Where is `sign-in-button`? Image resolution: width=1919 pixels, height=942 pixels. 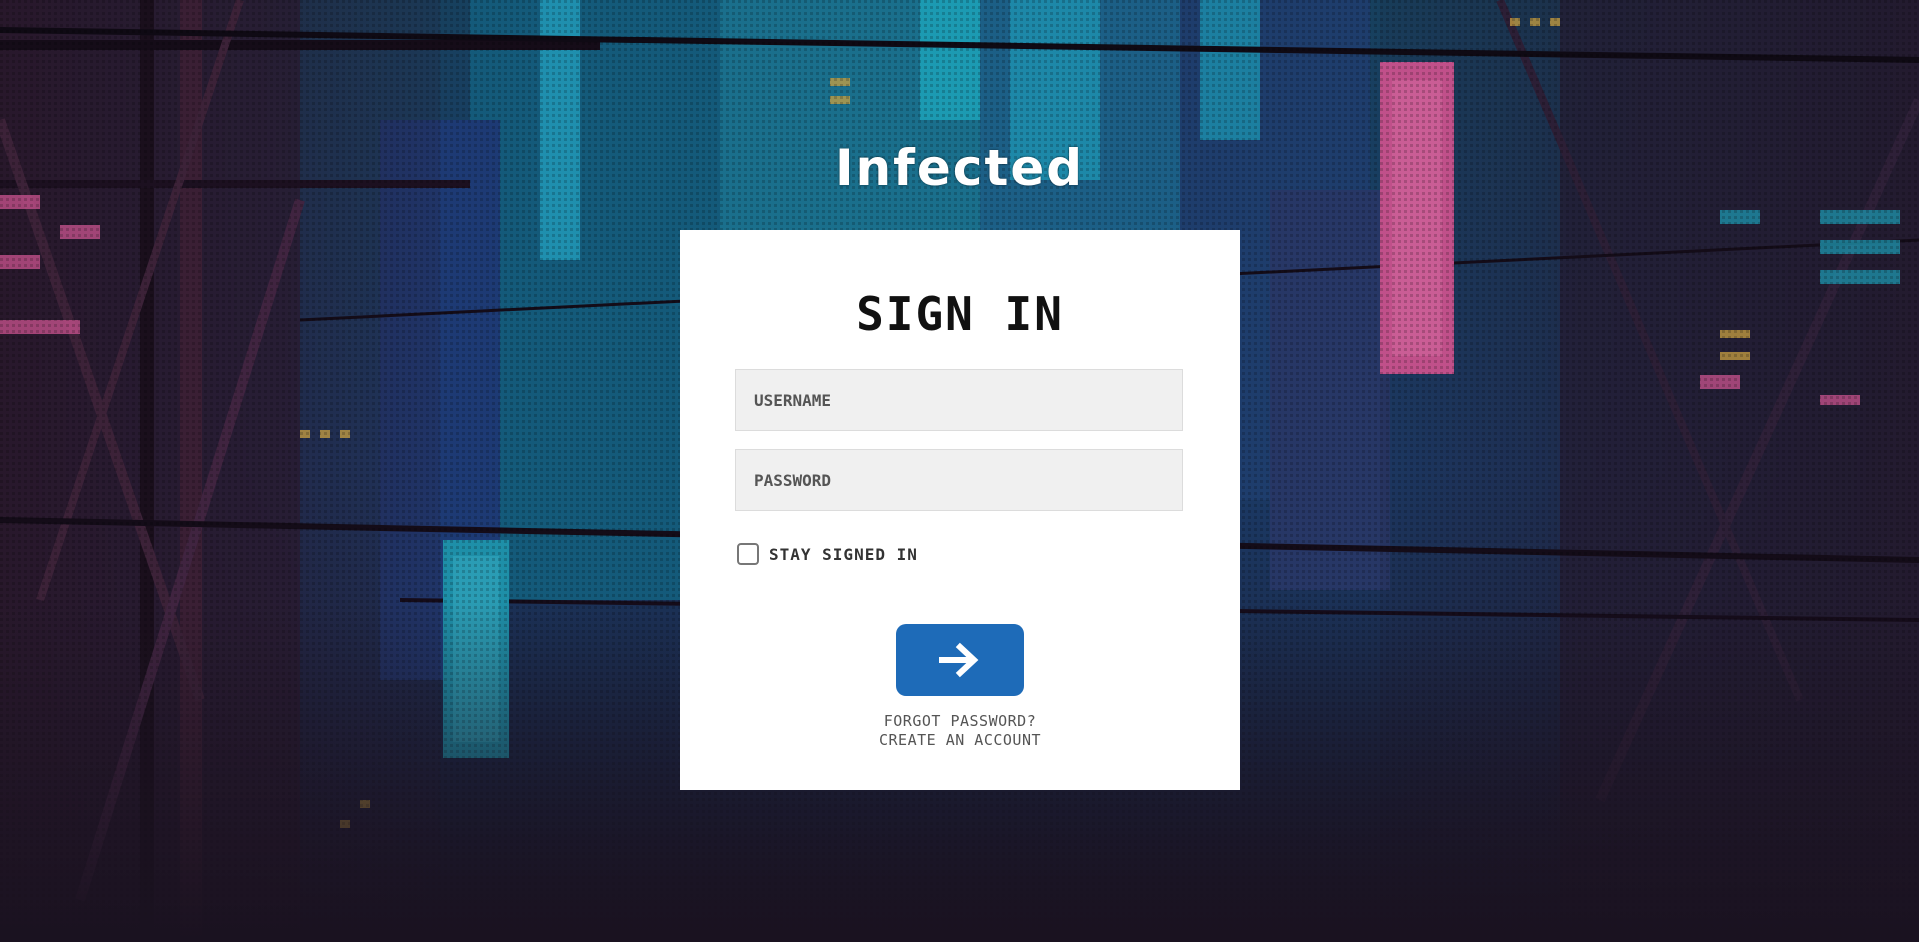 sign-in-button is located at coordinates (960, 660).